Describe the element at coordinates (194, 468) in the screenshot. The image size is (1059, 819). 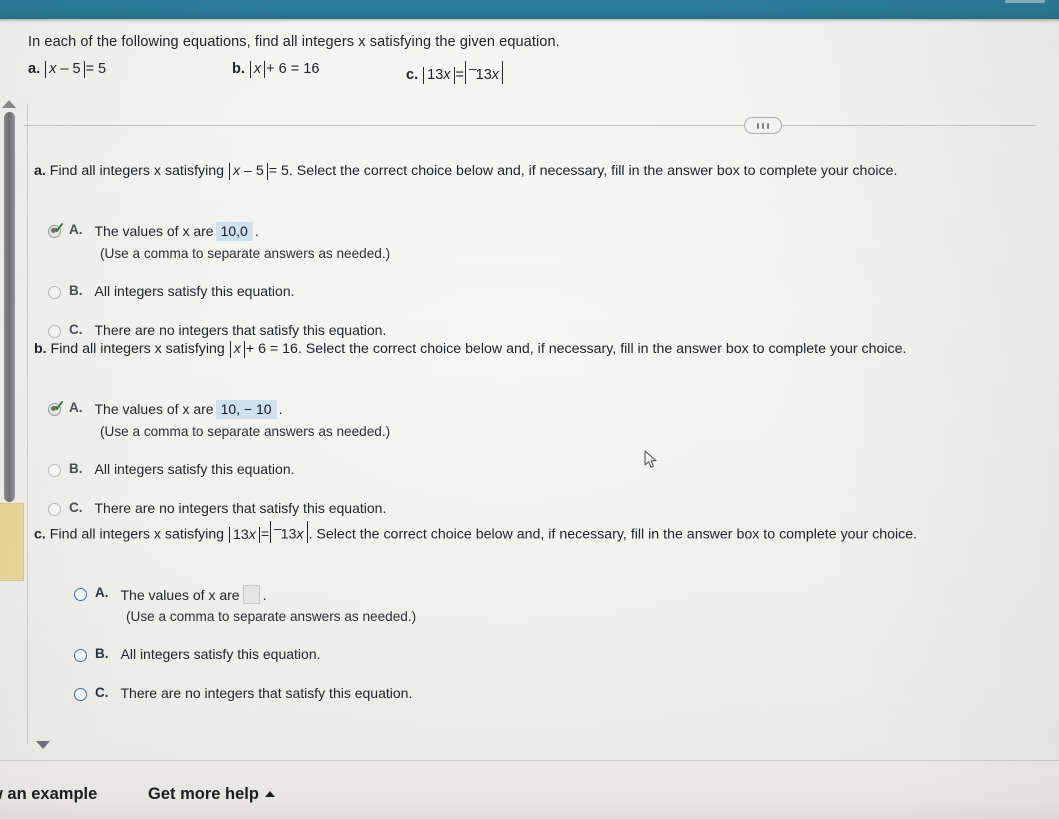
I see `part-b-choice-B-text: All integers satisfy this equation.` at that location.